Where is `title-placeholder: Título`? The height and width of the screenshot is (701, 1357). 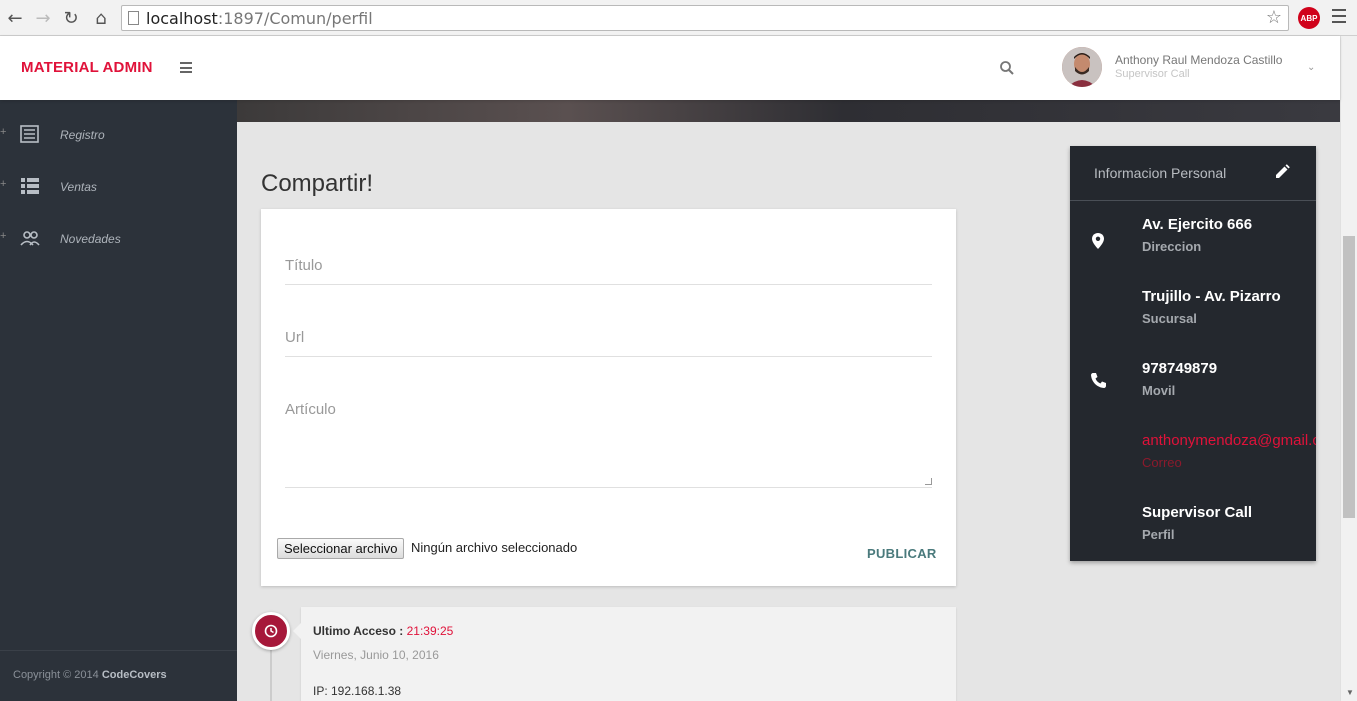
title-placeholder: Título is located at coordinates (304, 265).